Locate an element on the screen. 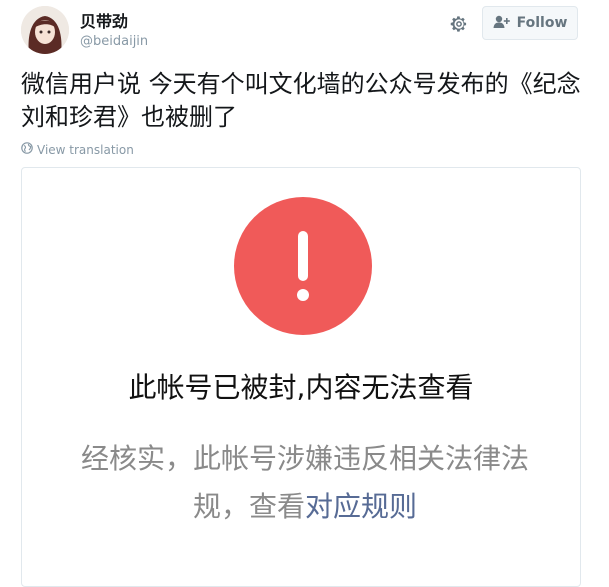  exclamation-icon is located at coordinates (303, 266).